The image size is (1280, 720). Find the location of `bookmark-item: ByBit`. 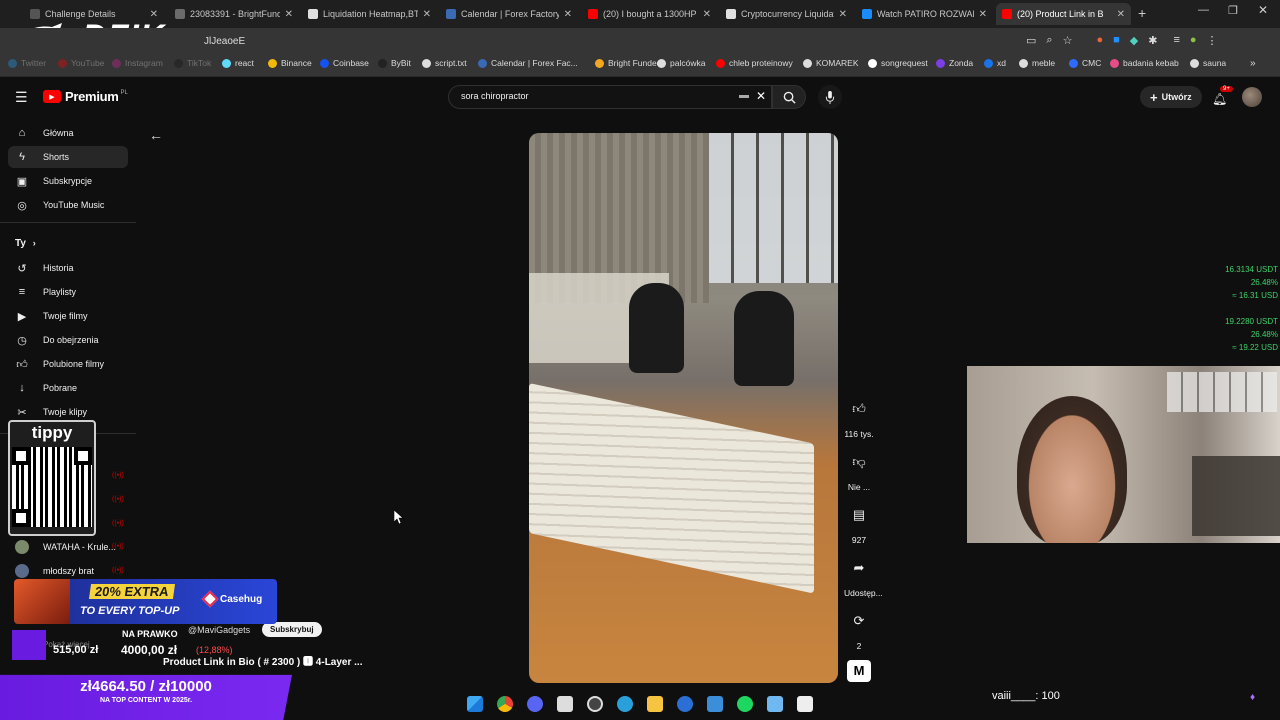

bookmark-item: ByBit is located at coordinates (394, 63).